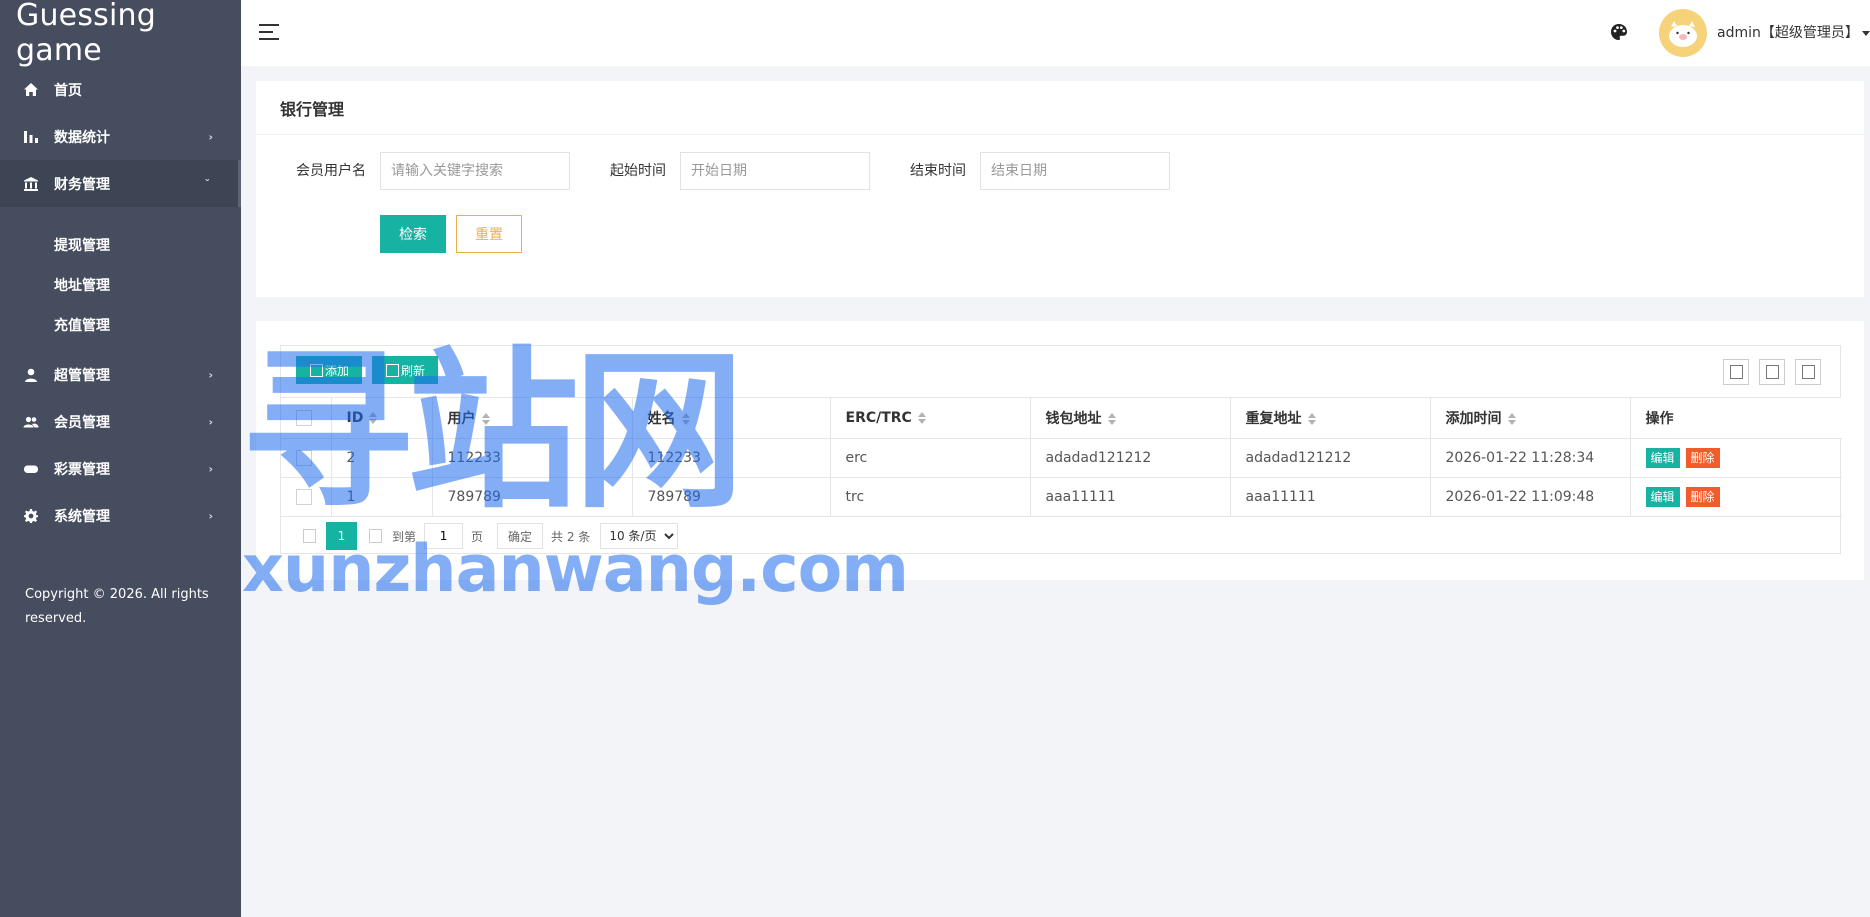 The image size is (1870, 917). What do you see at coordinates (1330, 418) in the screenshot?
I see `column-header-dup-address: 重复地址` at bounding box center [1330, 418].